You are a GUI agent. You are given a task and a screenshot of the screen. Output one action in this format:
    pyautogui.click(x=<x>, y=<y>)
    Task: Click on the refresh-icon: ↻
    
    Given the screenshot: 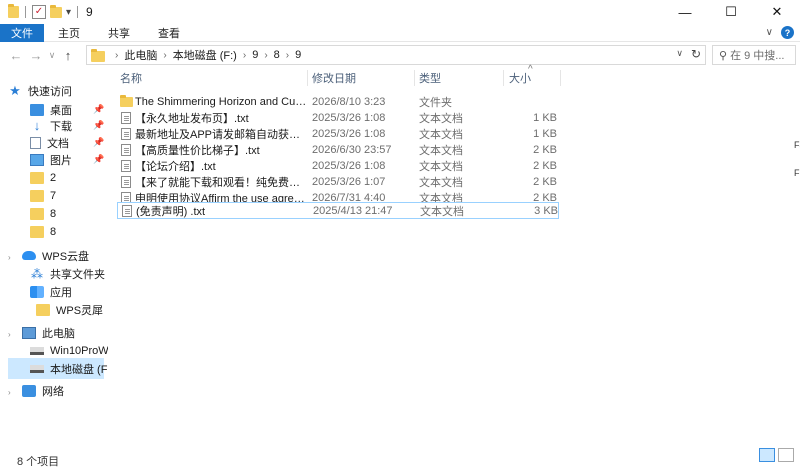 What is the action you would take?
    pyautogui.click(x=696, y=54)
    